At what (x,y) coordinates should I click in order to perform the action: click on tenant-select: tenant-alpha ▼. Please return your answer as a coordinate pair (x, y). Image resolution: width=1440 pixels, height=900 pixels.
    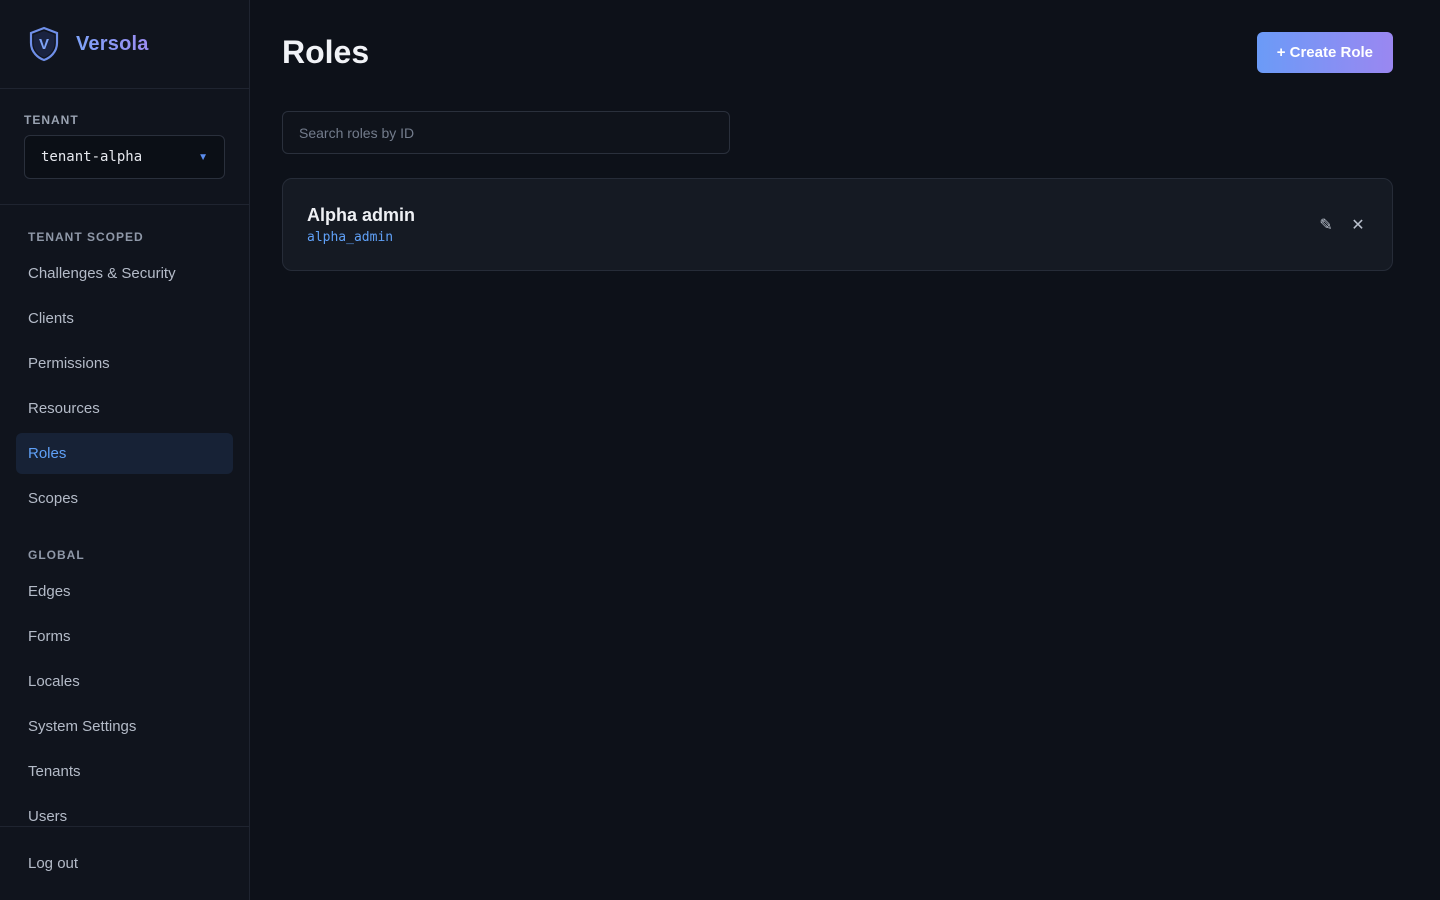
    Looking at the image, I should click on (124, 157).